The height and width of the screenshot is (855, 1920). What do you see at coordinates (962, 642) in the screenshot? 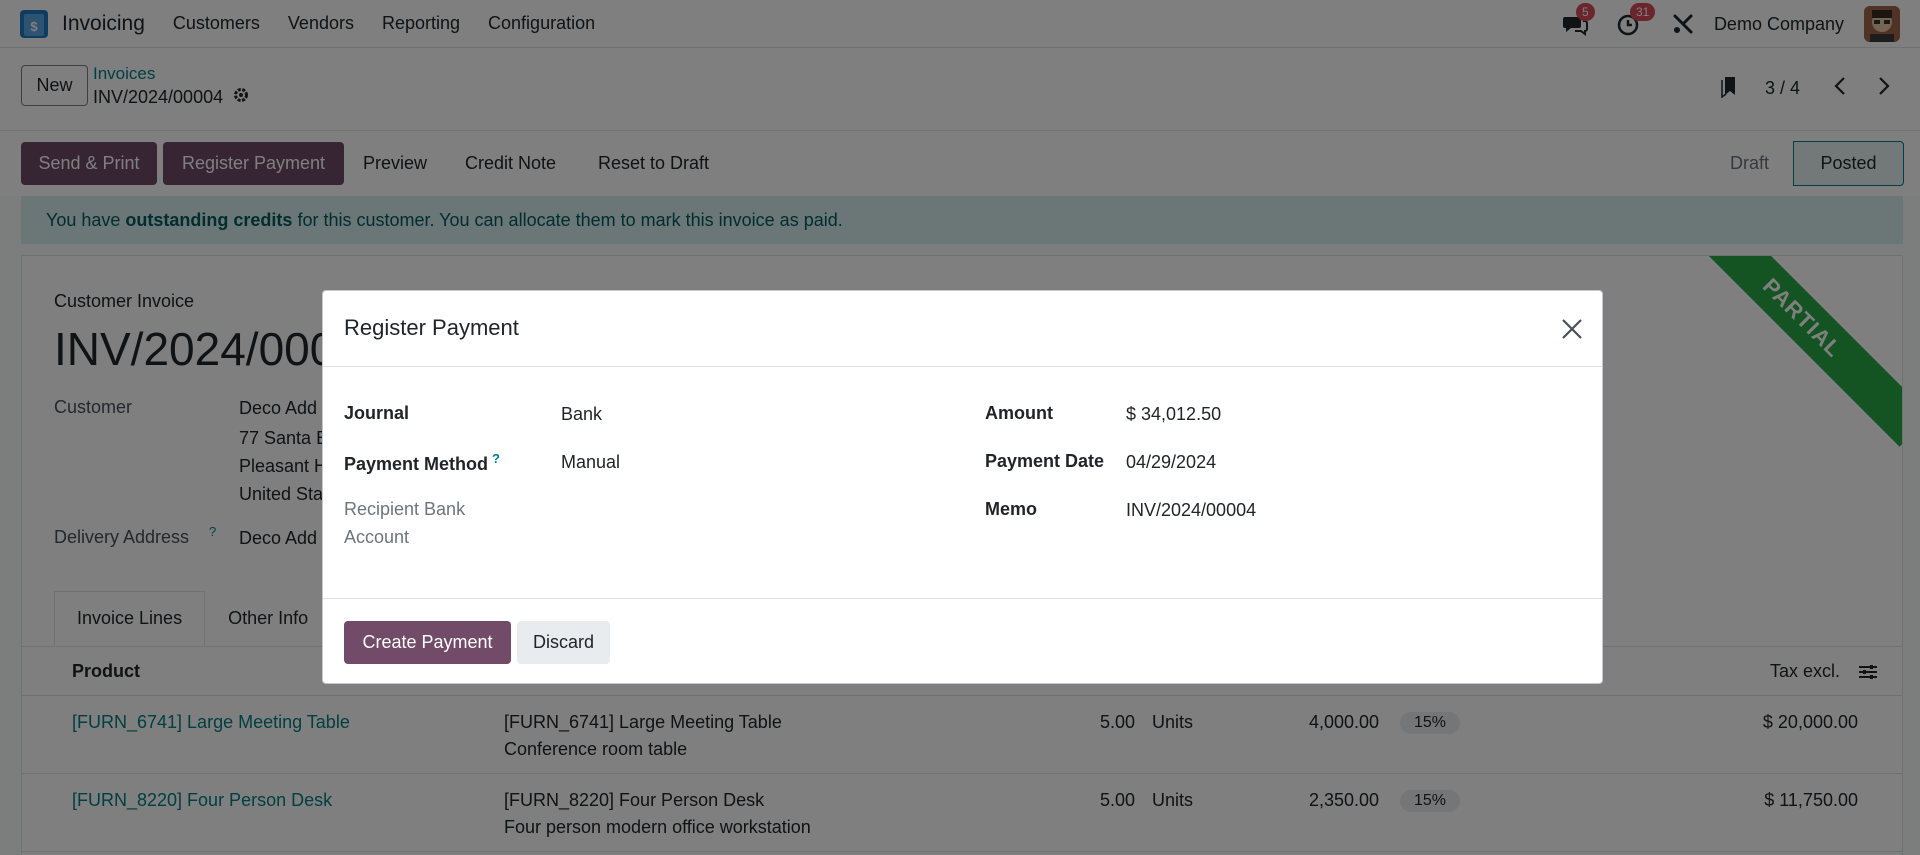
I see `dialog-footer: Create Payment Discard` at bounding box center [962, 642].